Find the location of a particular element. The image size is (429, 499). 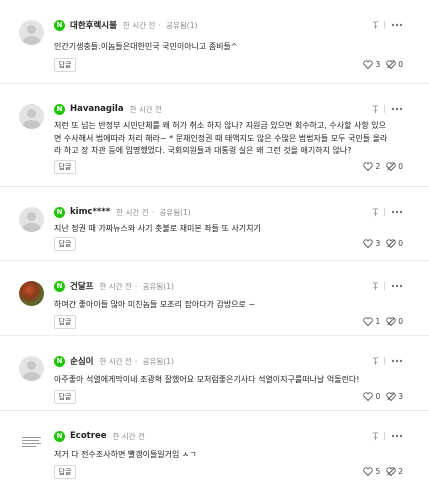

like-count: 5 is located at coordinates (378, 471).